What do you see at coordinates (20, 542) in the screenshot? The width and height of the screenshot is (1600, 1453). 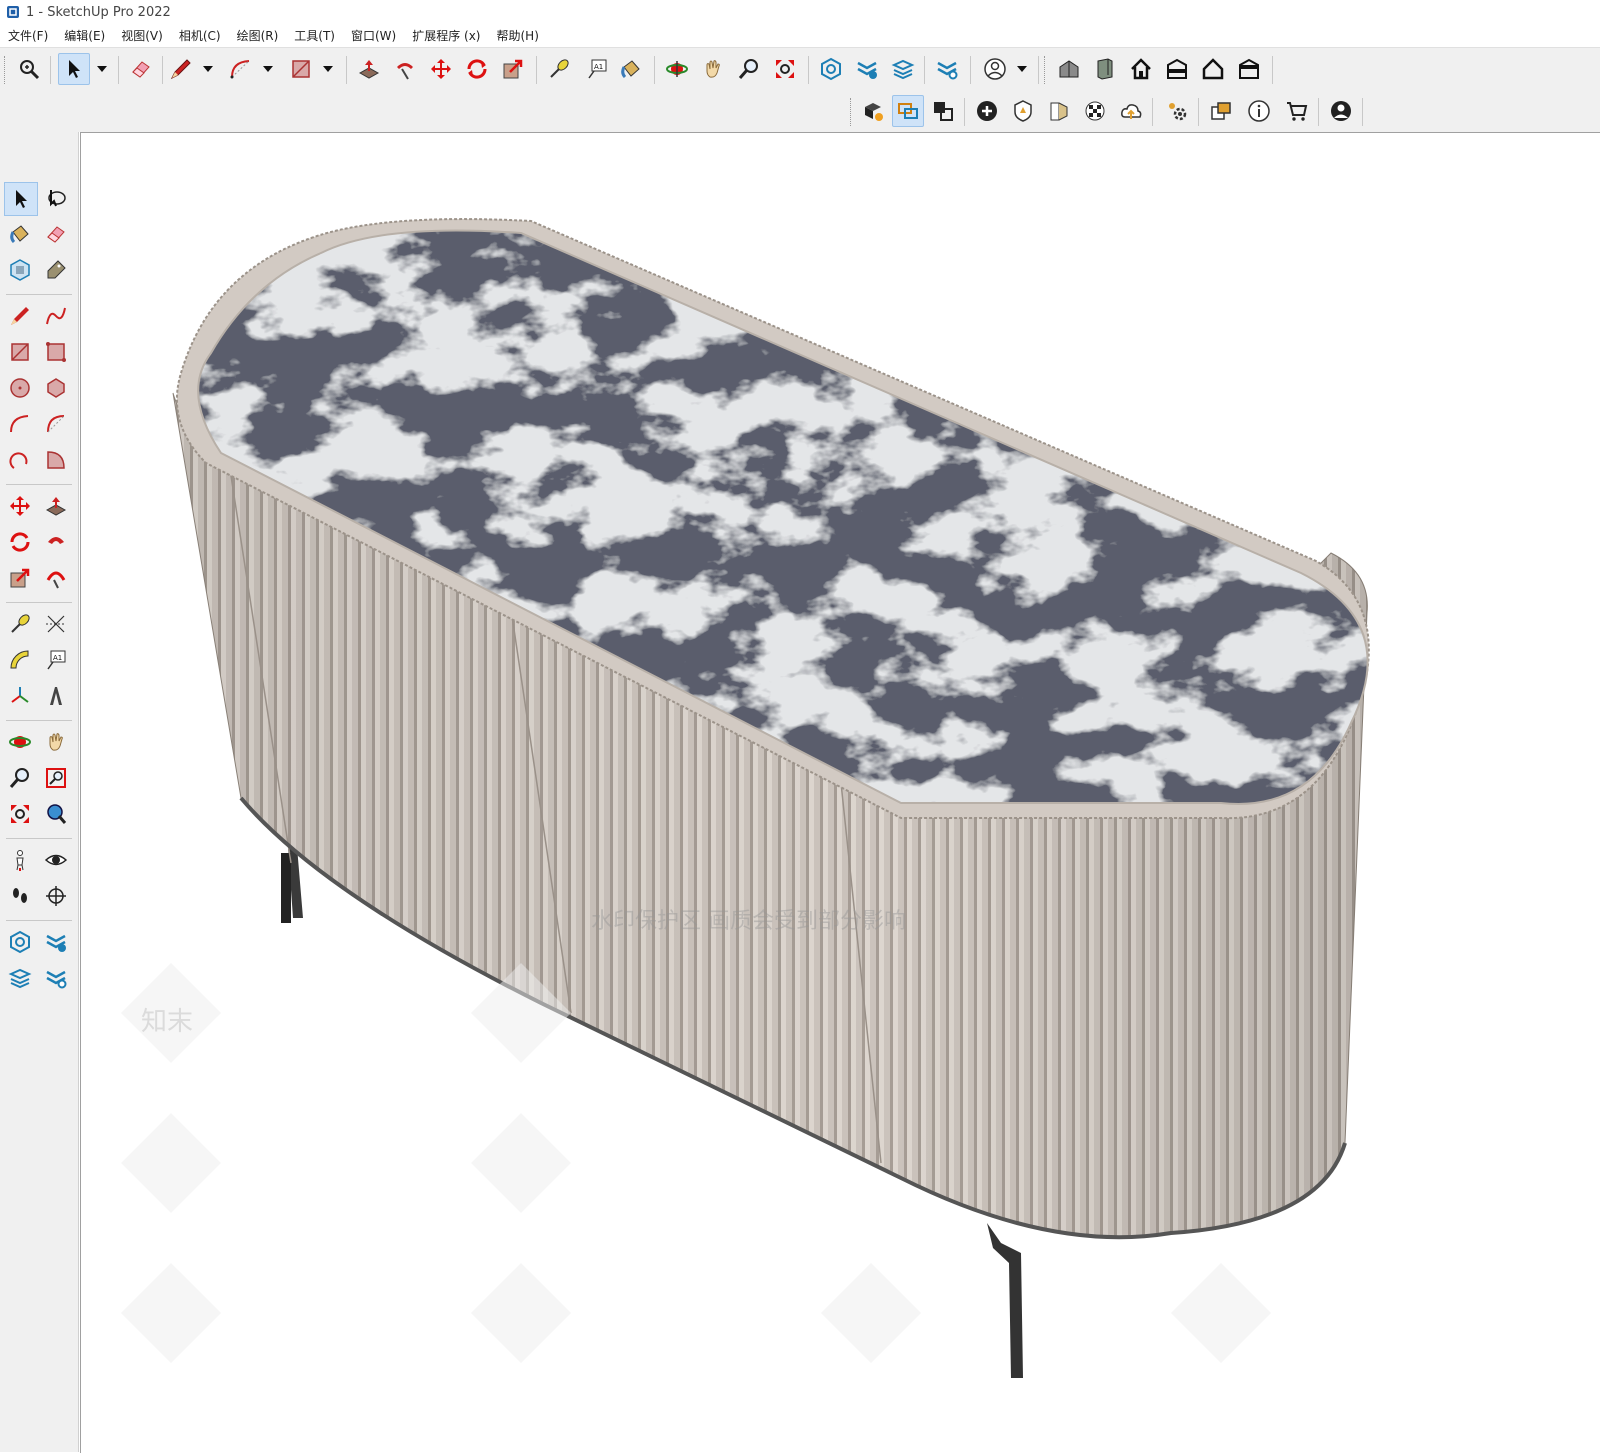 I see `side-rotate-button` at bounding box center [20, 542].